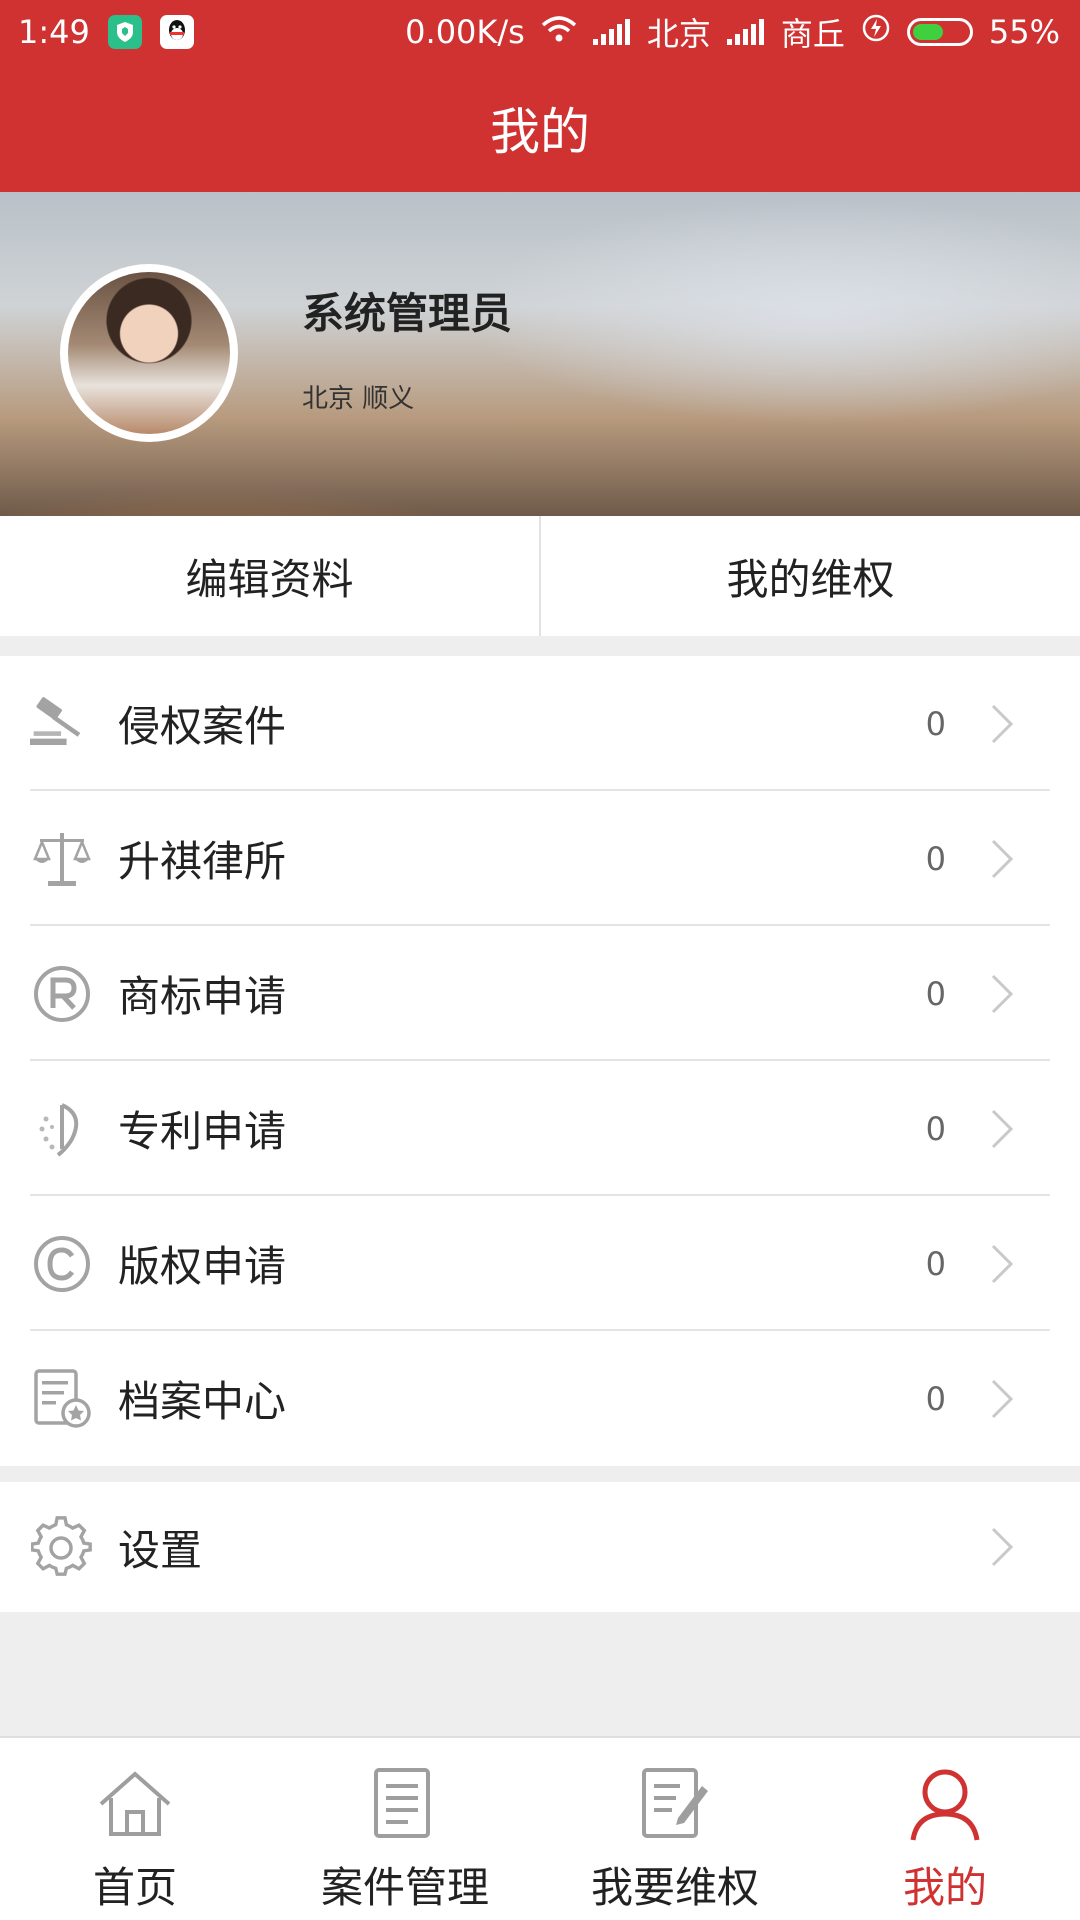 Image resolution: width=1080 pixels, height=1920 pixels. Describe the element at coordinates (540, 1547) in the screenshot. I see `menu-item-settings: 设置` at that location.